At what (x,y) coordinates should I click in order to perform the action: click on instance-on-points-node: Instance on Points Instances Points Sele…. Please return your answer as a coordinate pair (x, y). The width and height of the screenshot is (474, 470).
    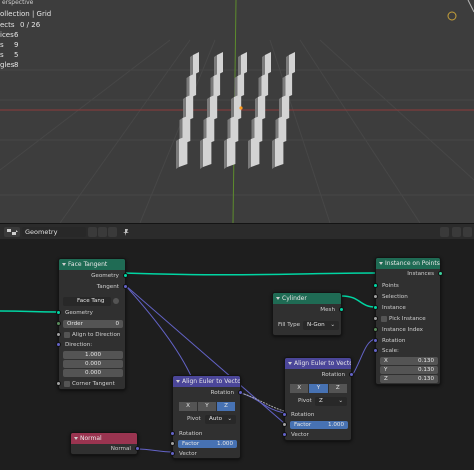
    Looking at the image, I should click on (408, 321).